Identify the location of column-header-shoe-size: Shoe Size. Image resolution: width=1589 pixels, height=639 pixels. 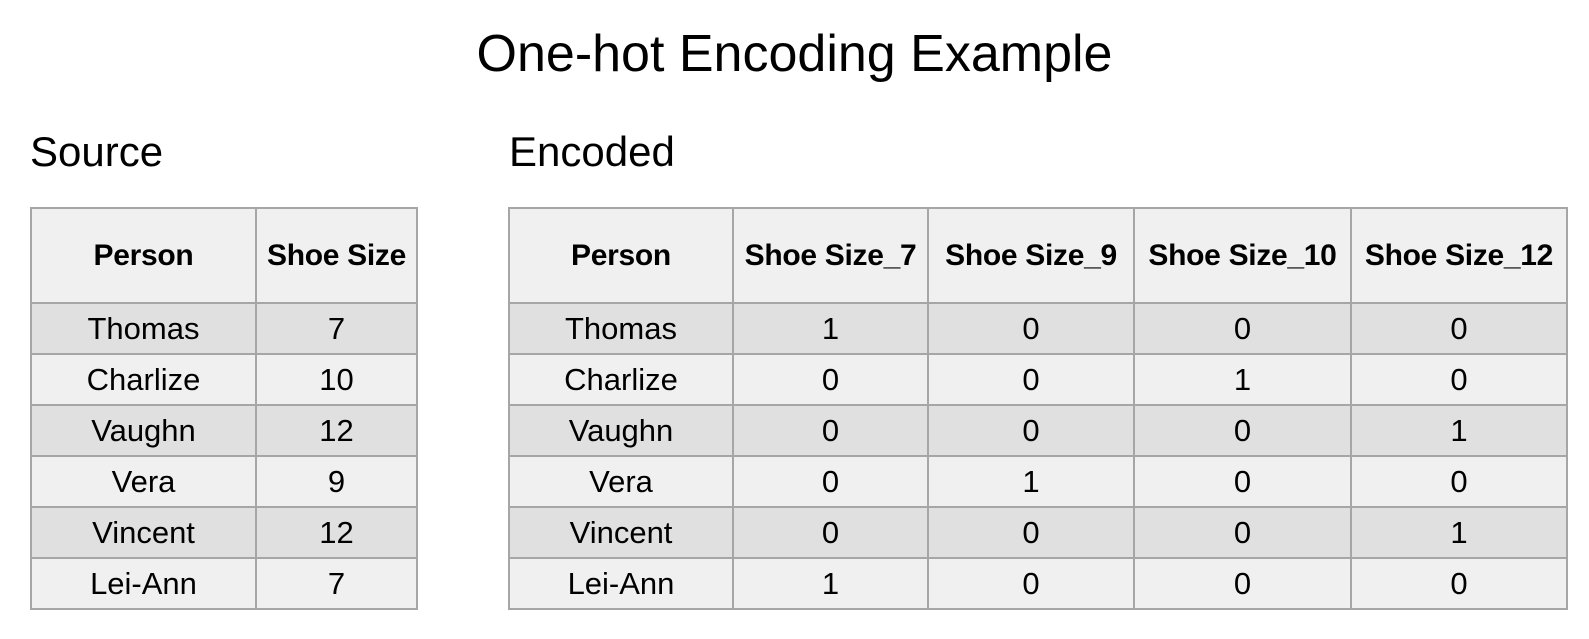
(336, 255).